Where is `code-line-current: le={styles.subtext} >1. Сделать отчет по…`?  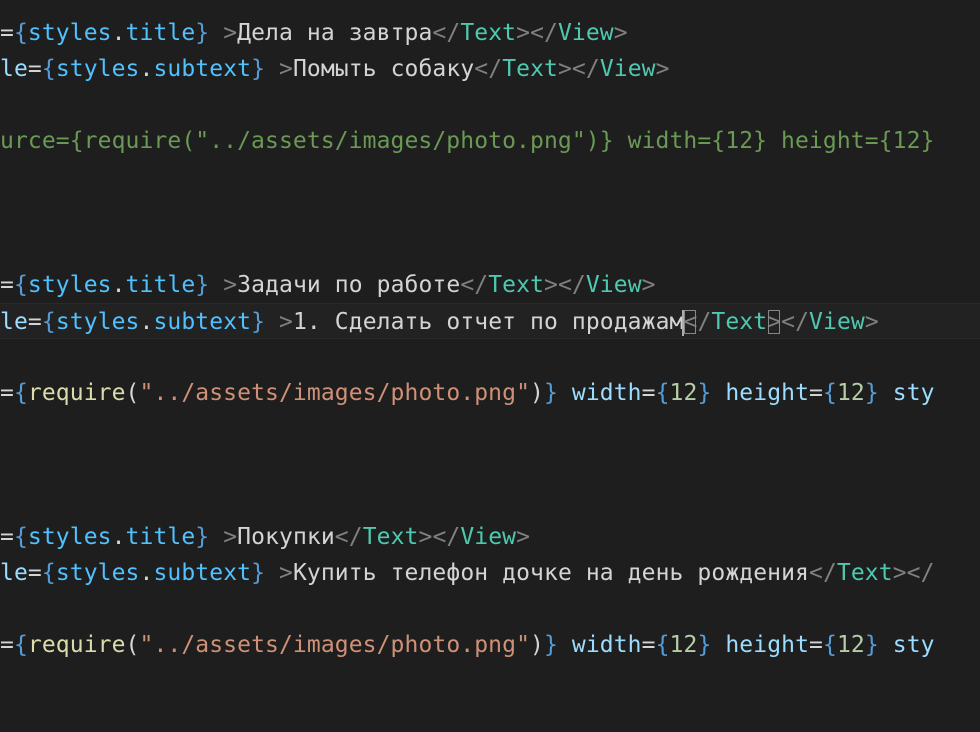 code-line-current: le={styles.subtext} >1. Сделать отчет по… is located at coordinates (490, 321).